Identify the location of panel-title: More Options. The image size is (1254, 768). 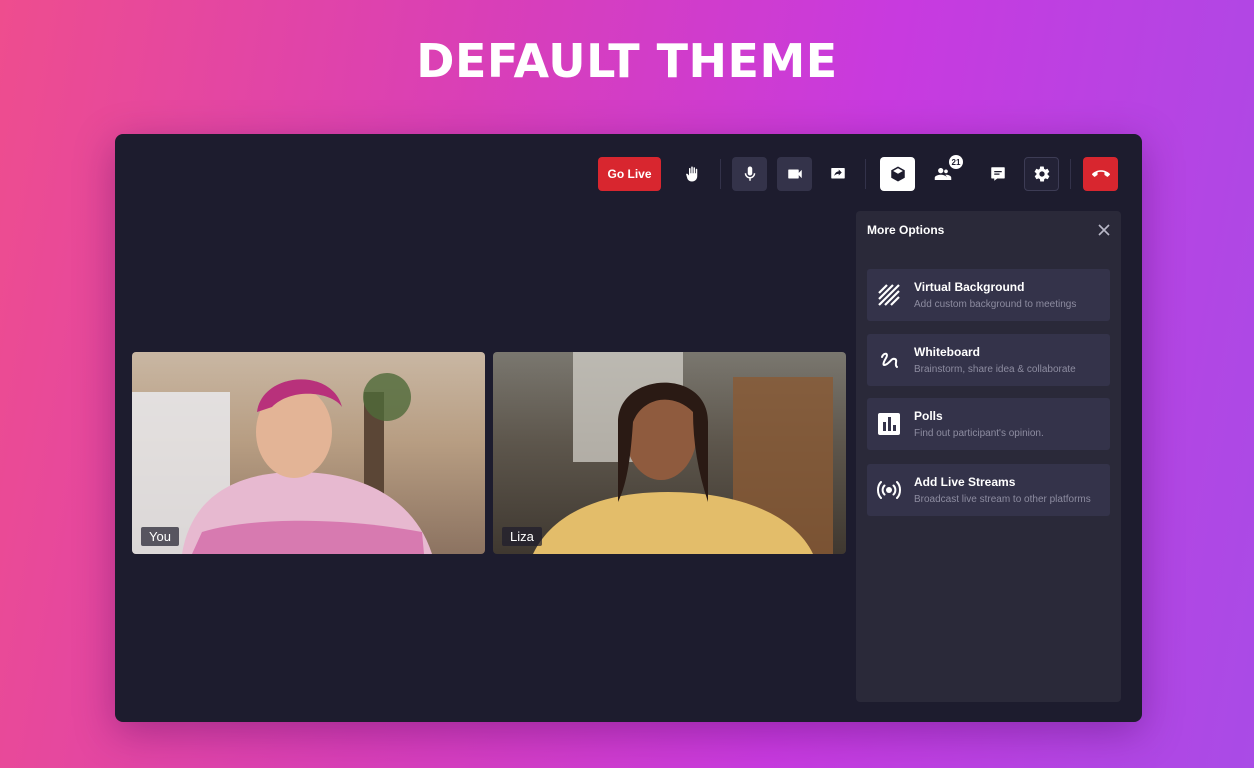
(906, 230).